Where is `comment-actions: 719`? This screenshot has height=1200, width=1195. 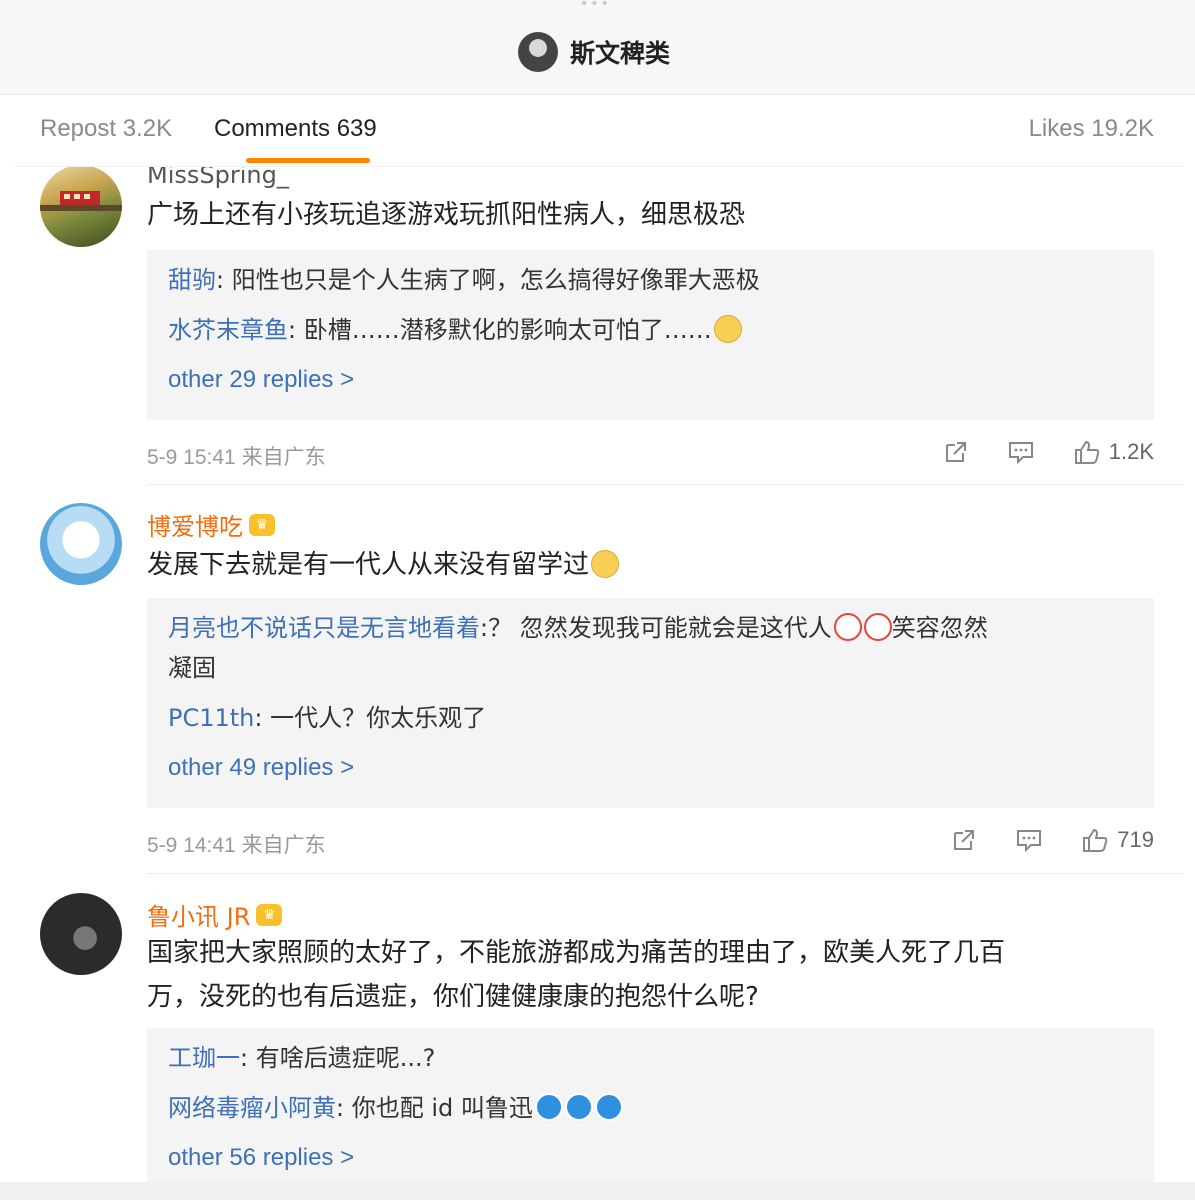 comment-actions: 719 is located at coordinates (1033, 840).